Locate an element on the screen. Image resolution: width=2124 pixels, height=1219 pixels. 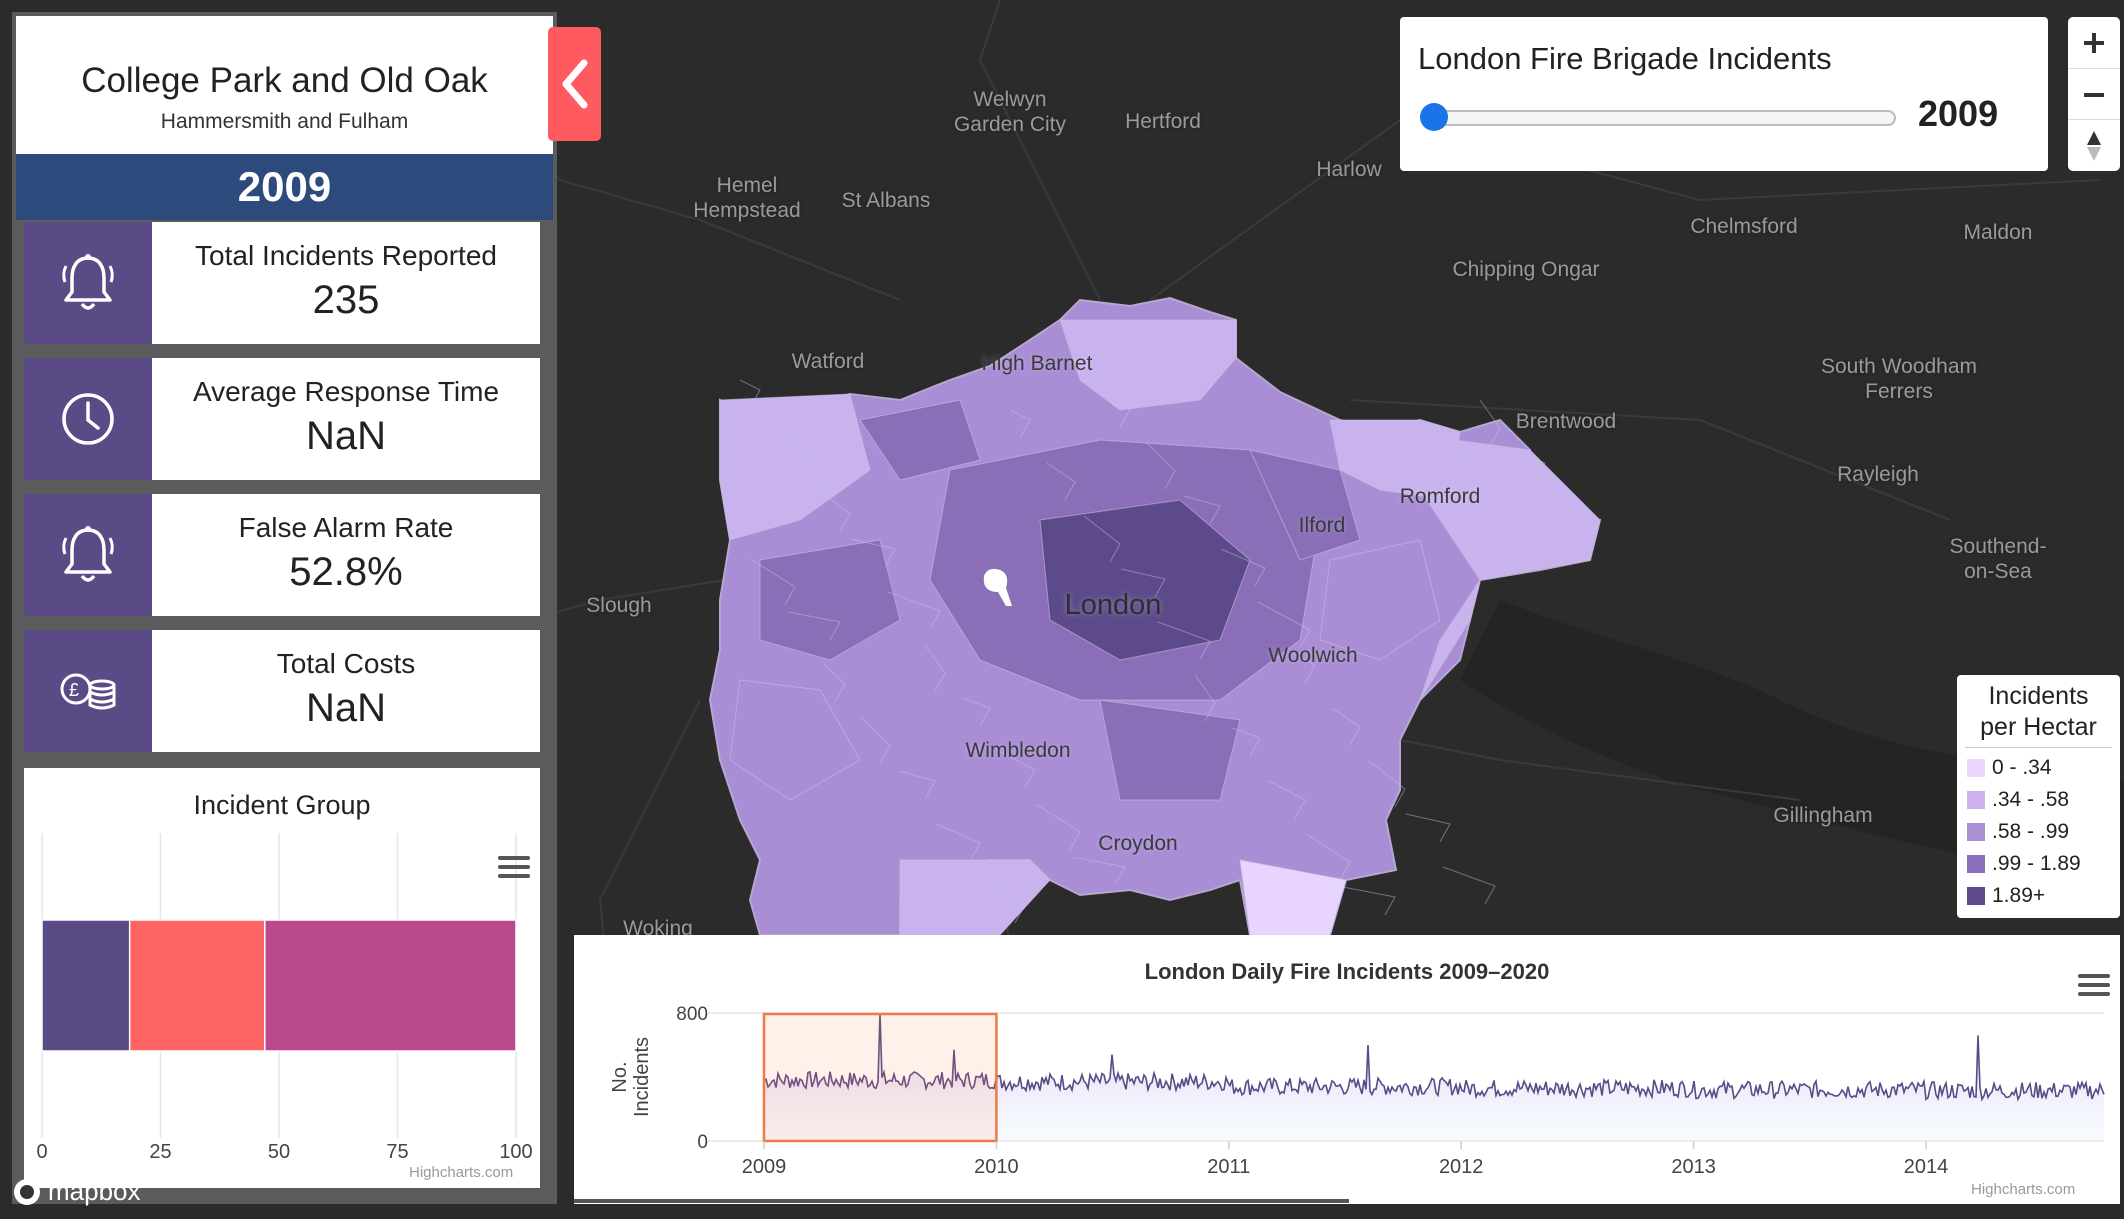
legend-label: .58 - .99 is located at coordinates (2031, 831).